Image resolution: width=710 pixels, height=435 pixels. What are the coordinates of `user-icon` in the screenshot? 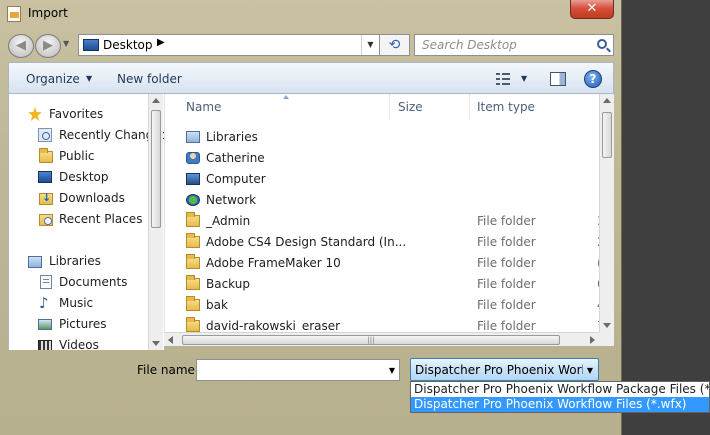 It's located at (193, 158).